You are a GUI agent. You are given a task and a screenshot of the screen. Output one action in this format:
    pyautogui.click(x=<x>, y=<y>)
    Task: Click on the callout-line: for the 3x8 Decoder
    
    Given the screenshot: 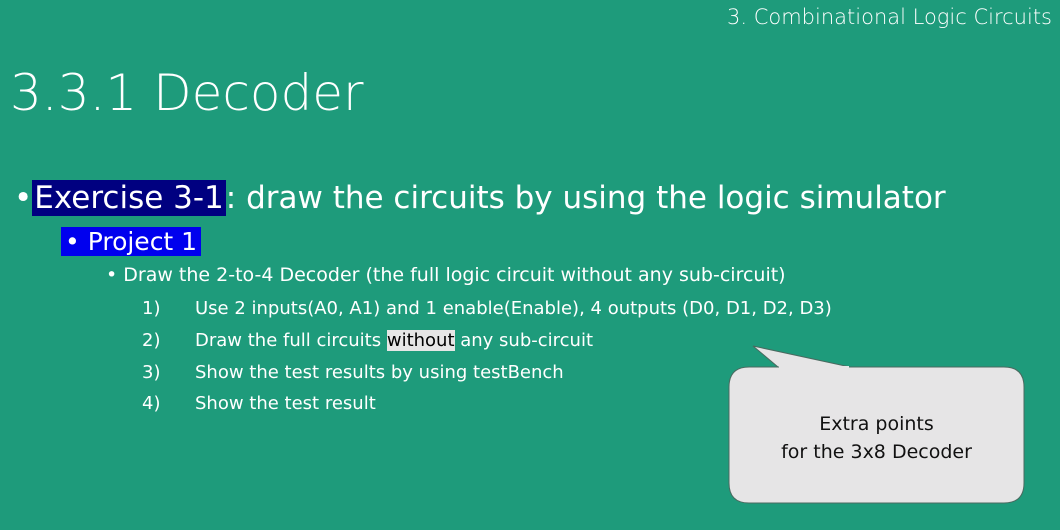 What is the action you would take?
    pyautogui.click(x=876, y=452)
    